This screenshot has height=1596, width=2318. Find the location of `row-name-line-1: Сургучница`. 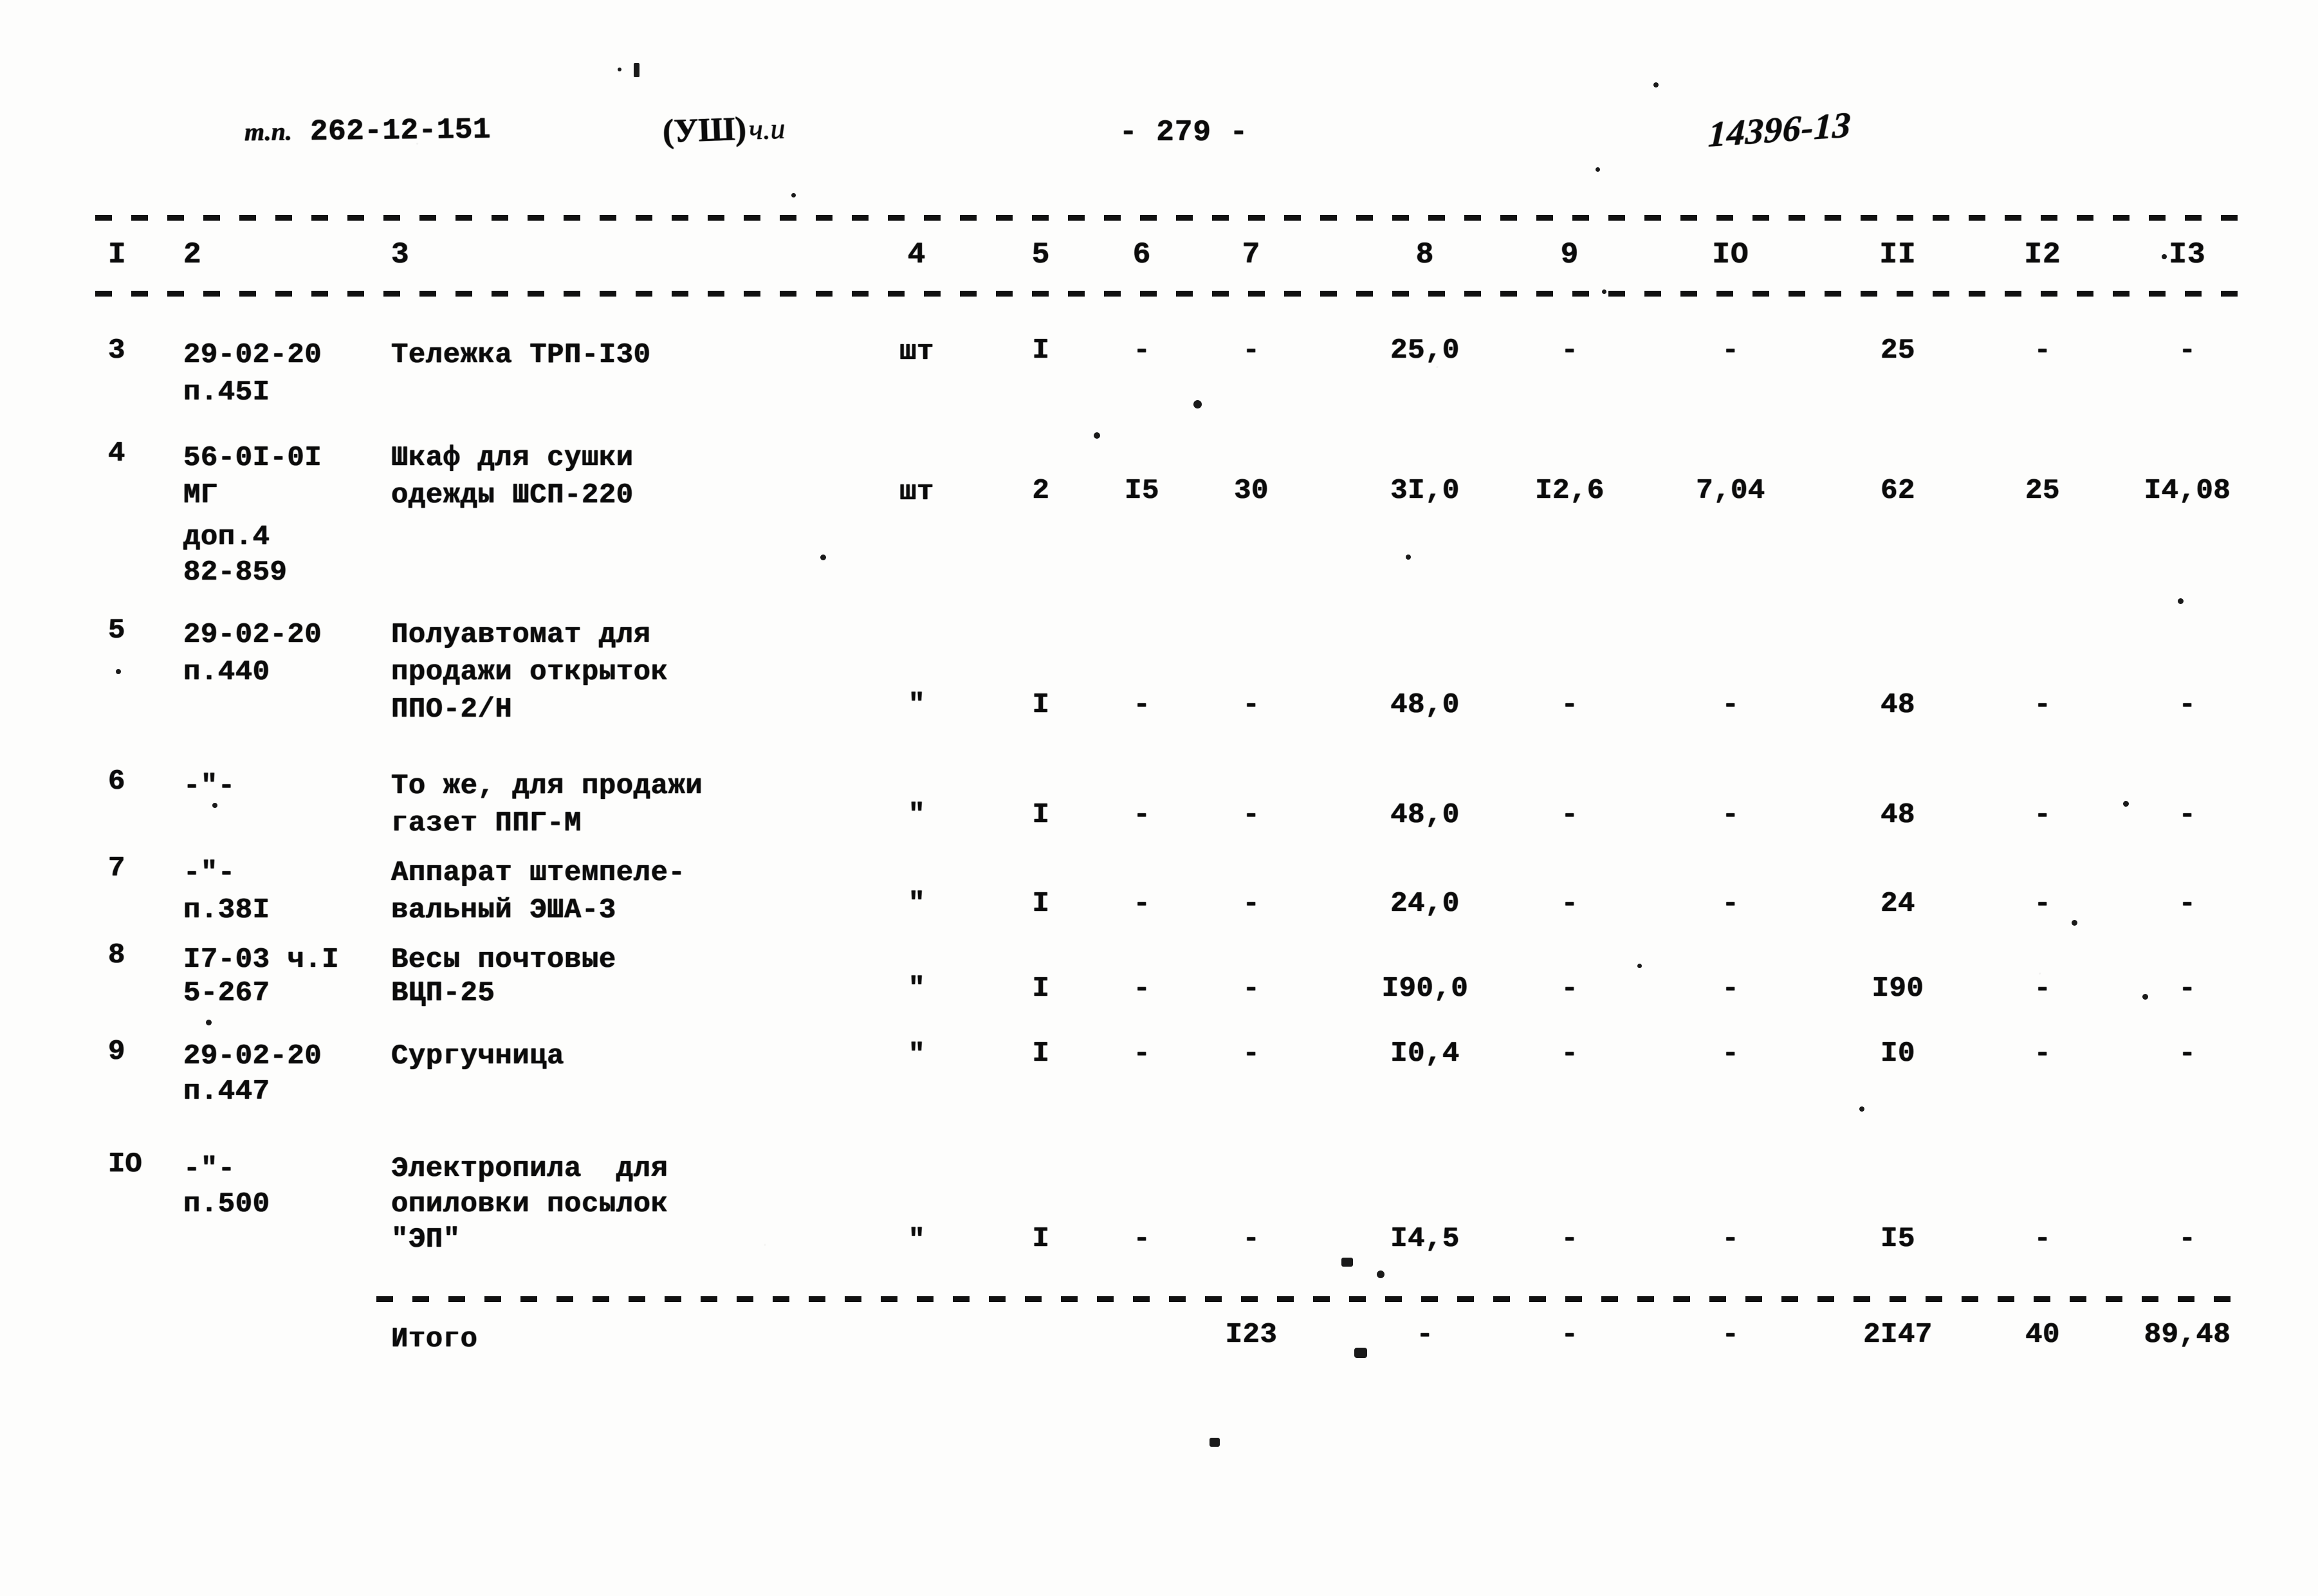

row-name-line-1: Сургучница is located at coordinates (478, 1056).